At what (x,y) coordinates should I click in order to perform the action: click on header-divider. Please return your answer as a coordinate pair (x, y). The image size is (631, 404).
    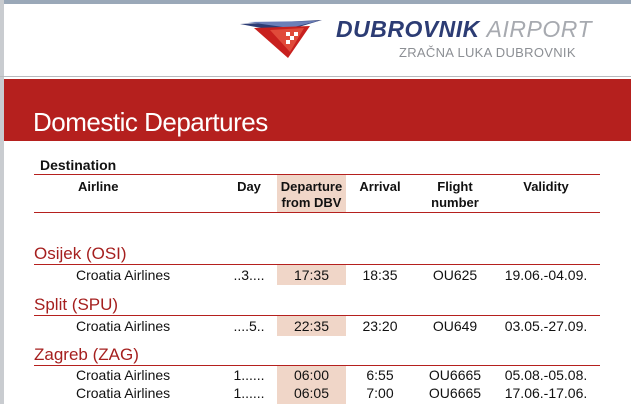
    Looking at the image, I should click on (315, 76).